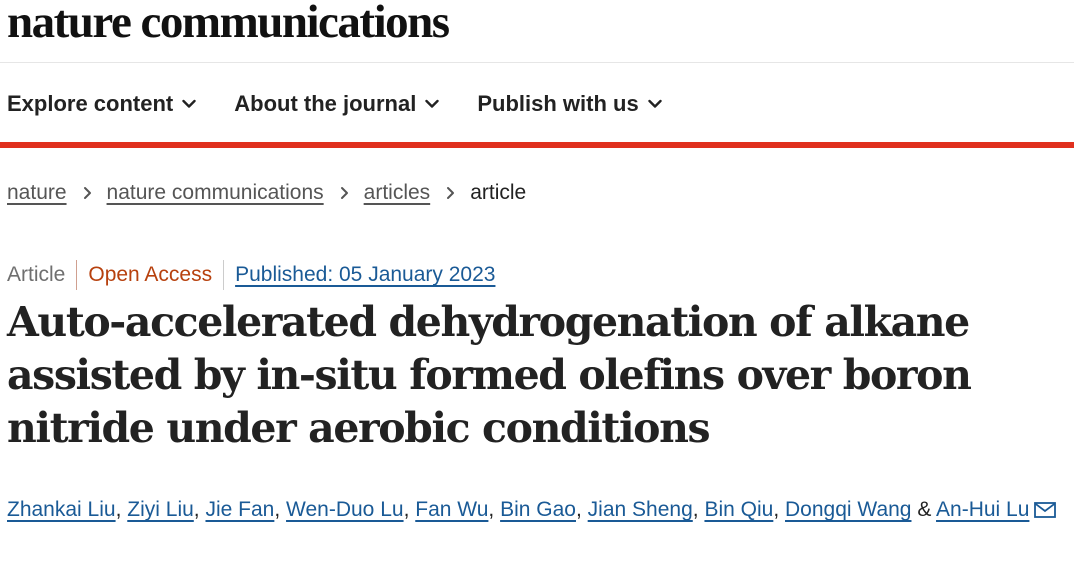 The height and width of the screenshot is (566, 1074). Describe the element at coordinates (397, 193) in the screenshot. I see `breadcrumb-link-articles: articles` at that location.